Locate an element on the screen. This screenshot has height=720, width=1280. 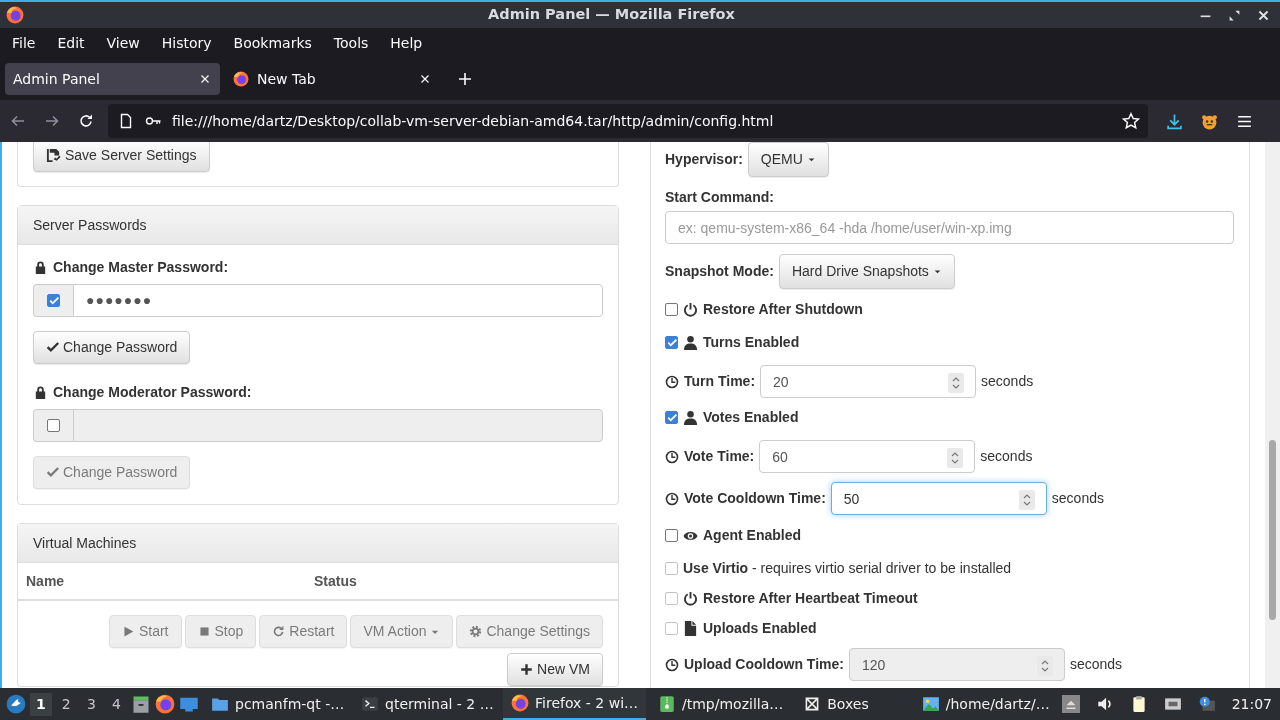
notification-icon is located at coordinates (1206, 704).